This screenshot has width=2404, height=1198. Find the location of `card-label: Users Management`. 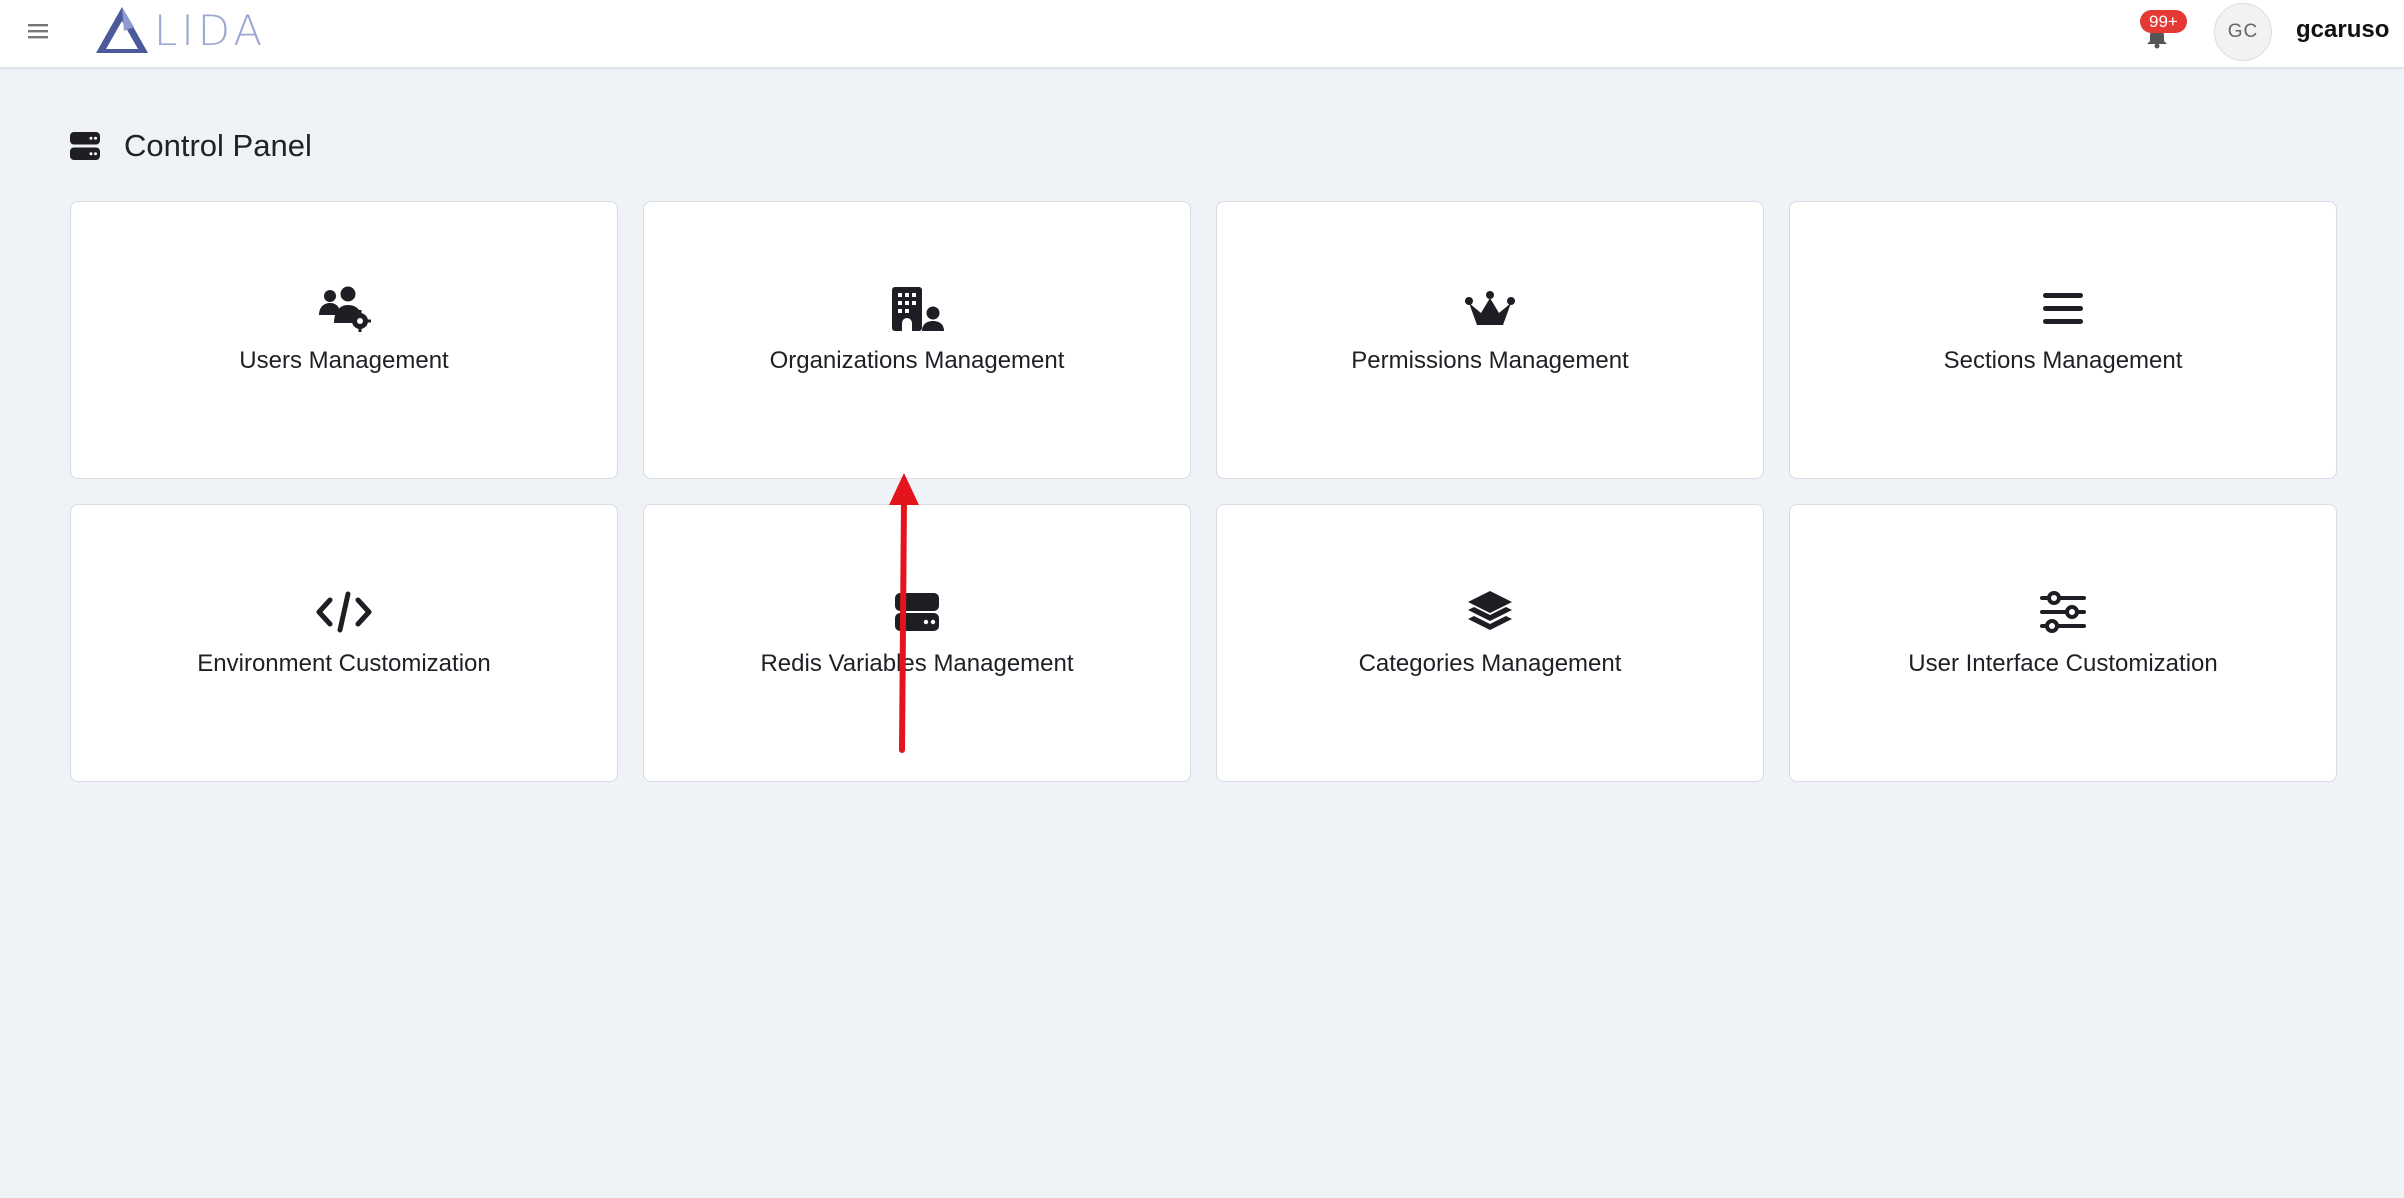

card-label: Users Management is located at coordinates (344, 360).